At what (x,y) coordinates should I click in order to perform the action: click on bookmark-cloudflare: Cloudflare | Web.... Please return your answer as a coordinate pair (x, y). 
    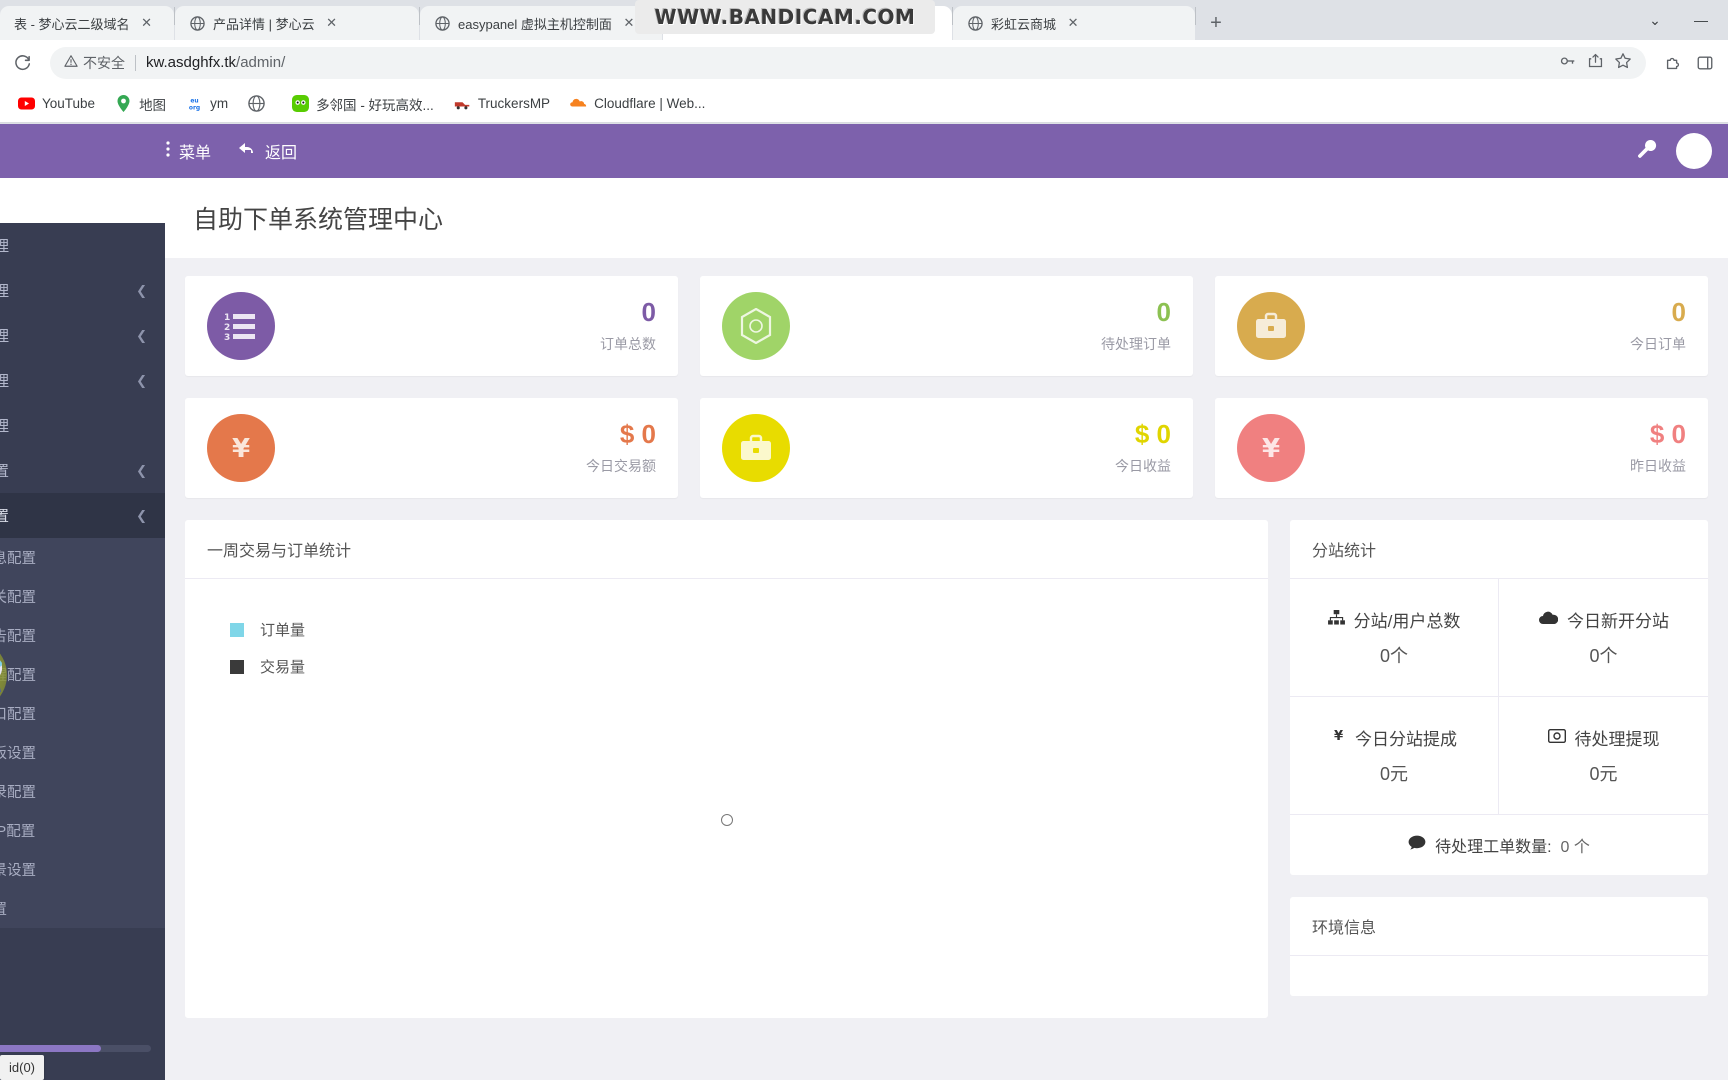
    Looking at the image, I should click on (637, 103).